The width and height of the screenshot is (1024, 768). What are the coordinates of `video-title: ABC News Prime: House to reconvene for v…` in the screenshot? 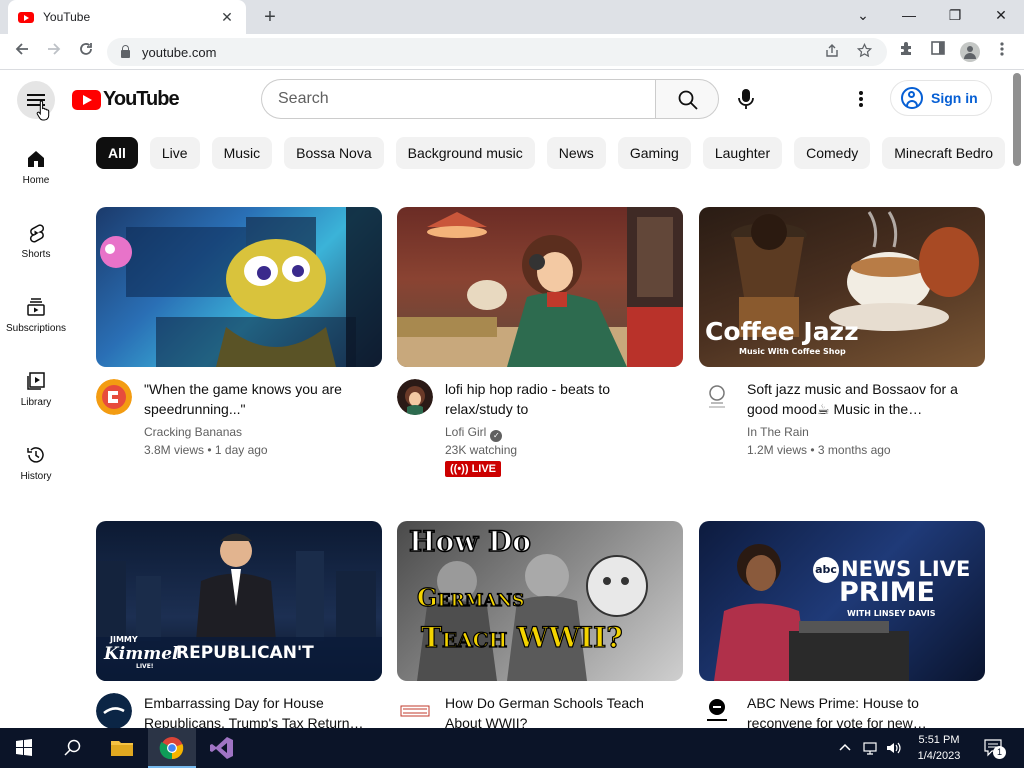 It's located at (862, 710).